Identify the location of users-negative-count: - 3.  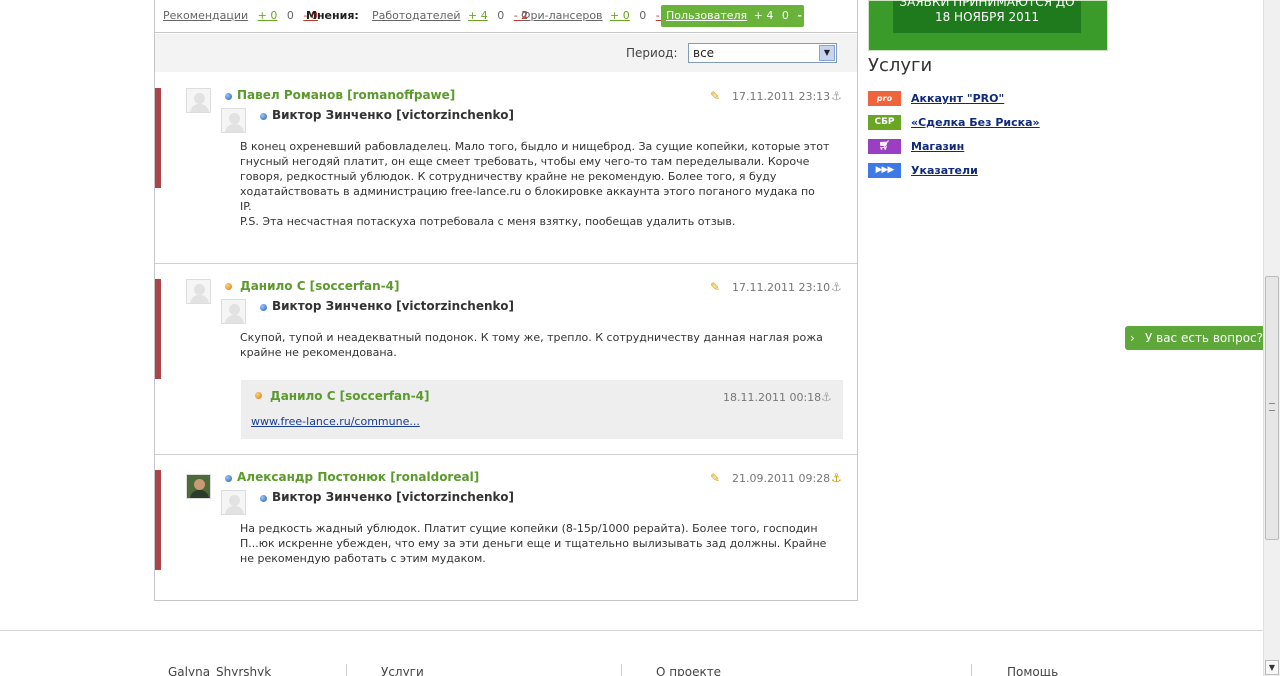
(805, 15).